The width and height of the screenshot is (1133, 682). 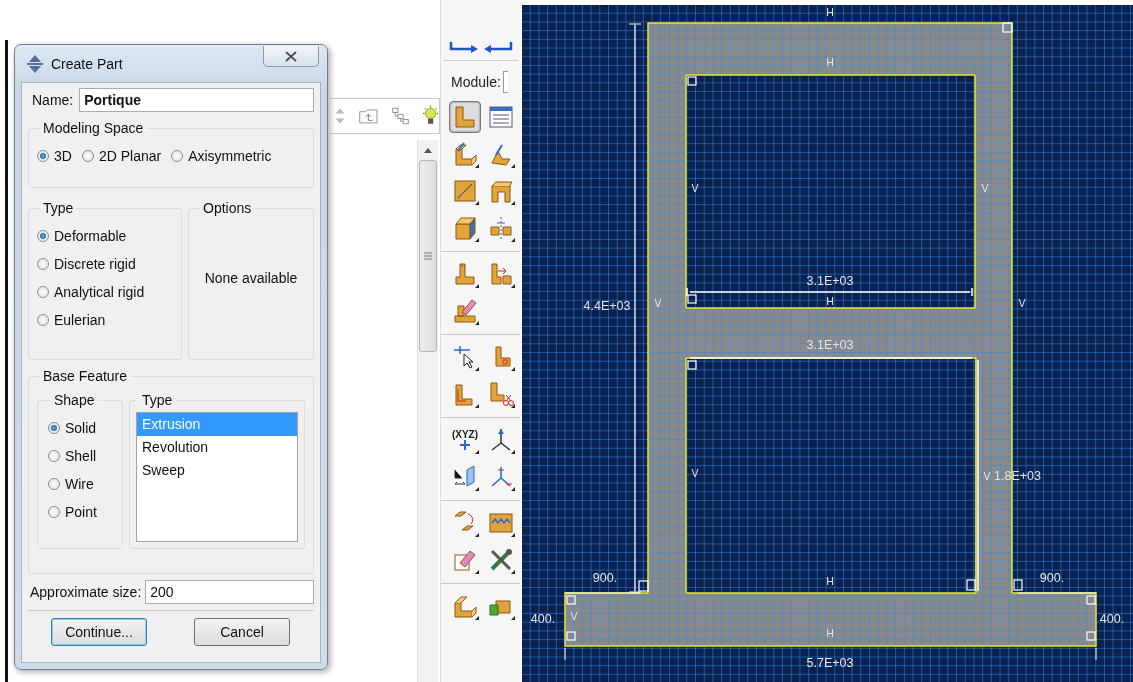 I want to click on name-label: Name:, so click(x=53, y=100).